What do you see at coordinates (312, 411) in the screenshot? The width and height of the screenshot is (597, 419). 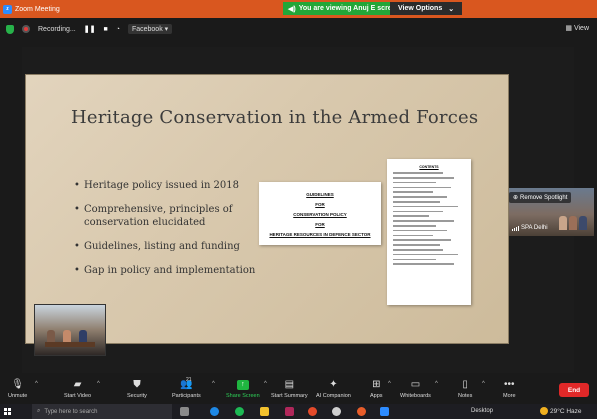 I see `chrome-icon` at bounding box center [312, 411].